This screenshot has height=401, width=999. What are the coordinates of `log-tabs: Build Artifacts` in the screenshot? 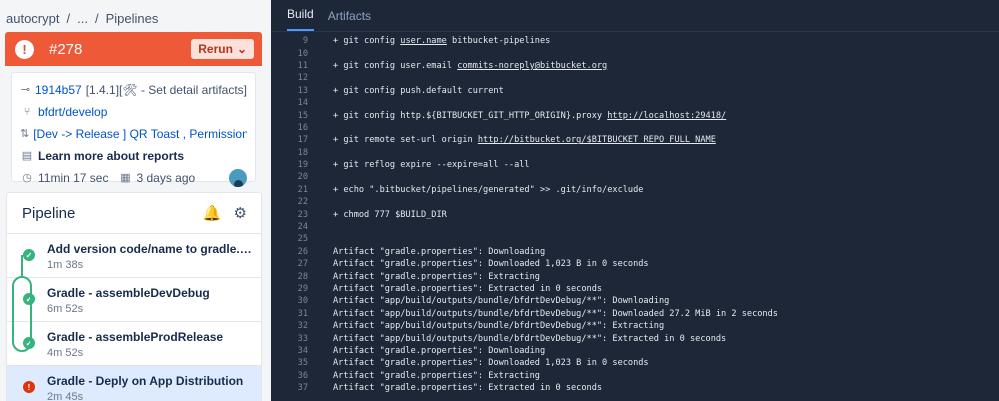 It's located at (635, 16).